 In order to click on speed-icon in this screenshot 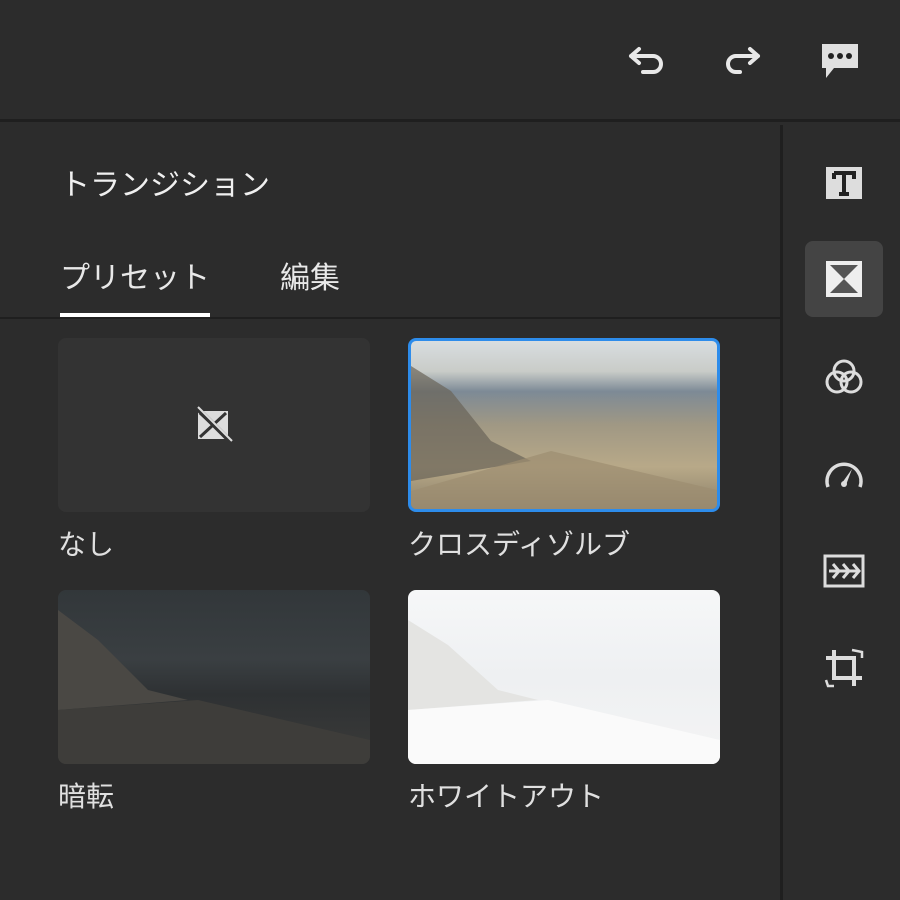, I will do `click(844, 475)`.